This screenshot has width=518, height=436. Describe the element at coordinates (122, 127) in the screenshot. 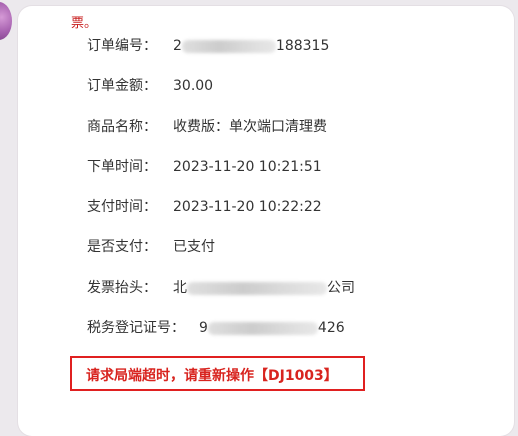

I see `product-name-label: 商品名称：` at that location.